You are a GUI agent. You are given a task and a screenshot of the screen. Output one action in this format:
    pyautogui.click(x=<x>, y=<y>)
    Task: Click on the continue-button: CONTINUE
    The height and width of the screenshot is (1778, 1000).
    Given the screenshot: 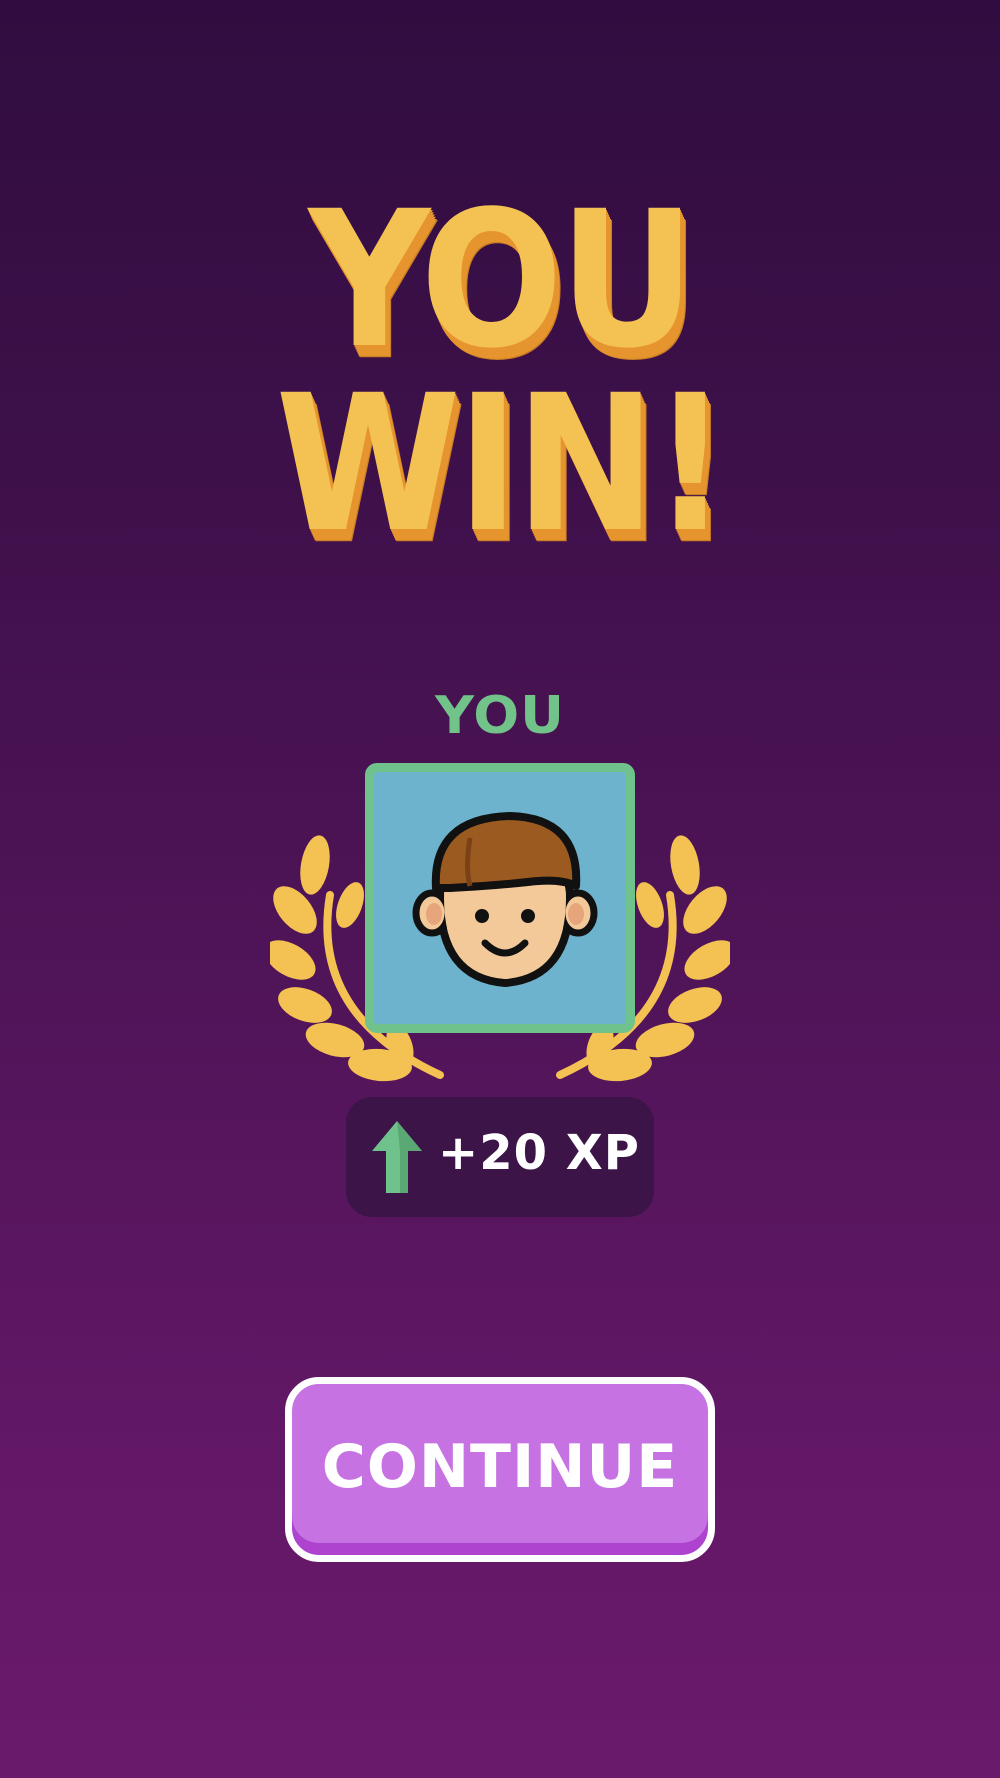 What is the action you would take?
    pyautogui.click(x=500, y=1469)
    